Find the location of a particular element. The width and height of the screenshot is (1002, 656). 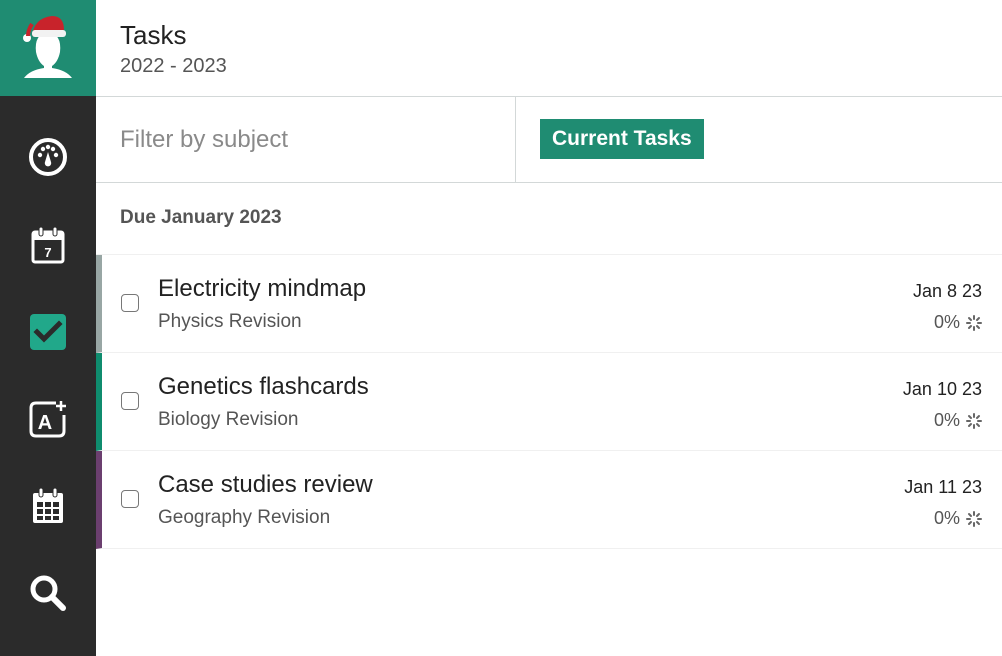

grade-a-plus-icon: A is located at coordinates (47, 419).